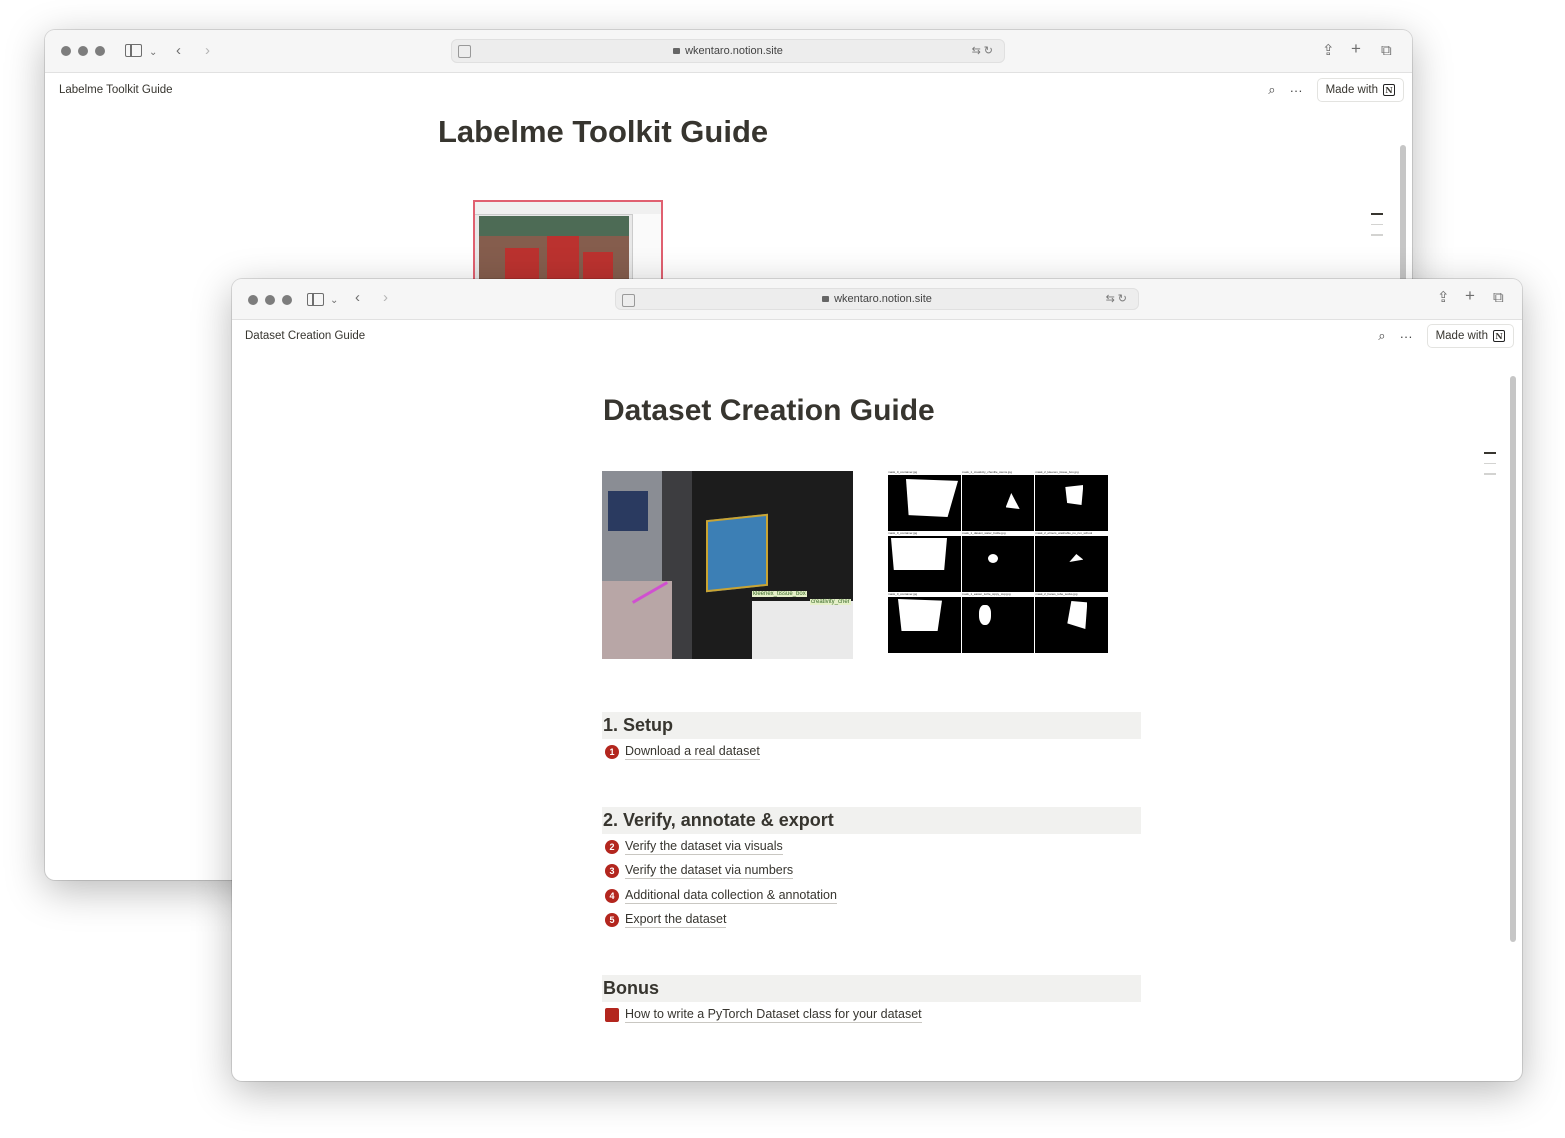  I want to click on red-square-icon, so click(612, 1015).